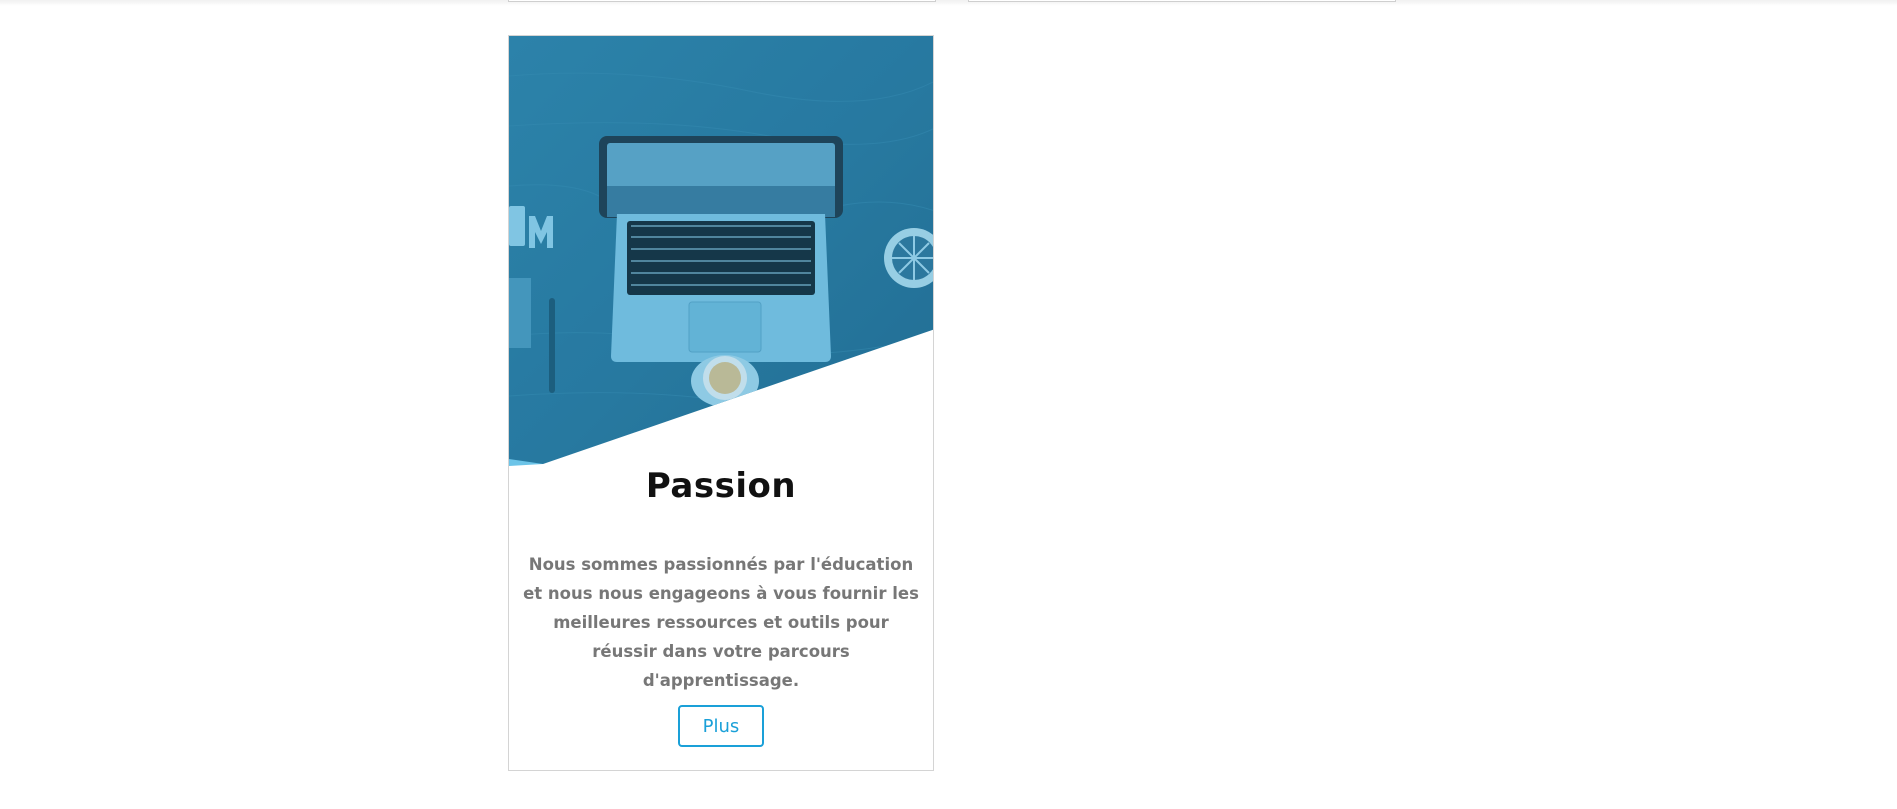  I want to click on page-top-shadow, so click(948, 3).